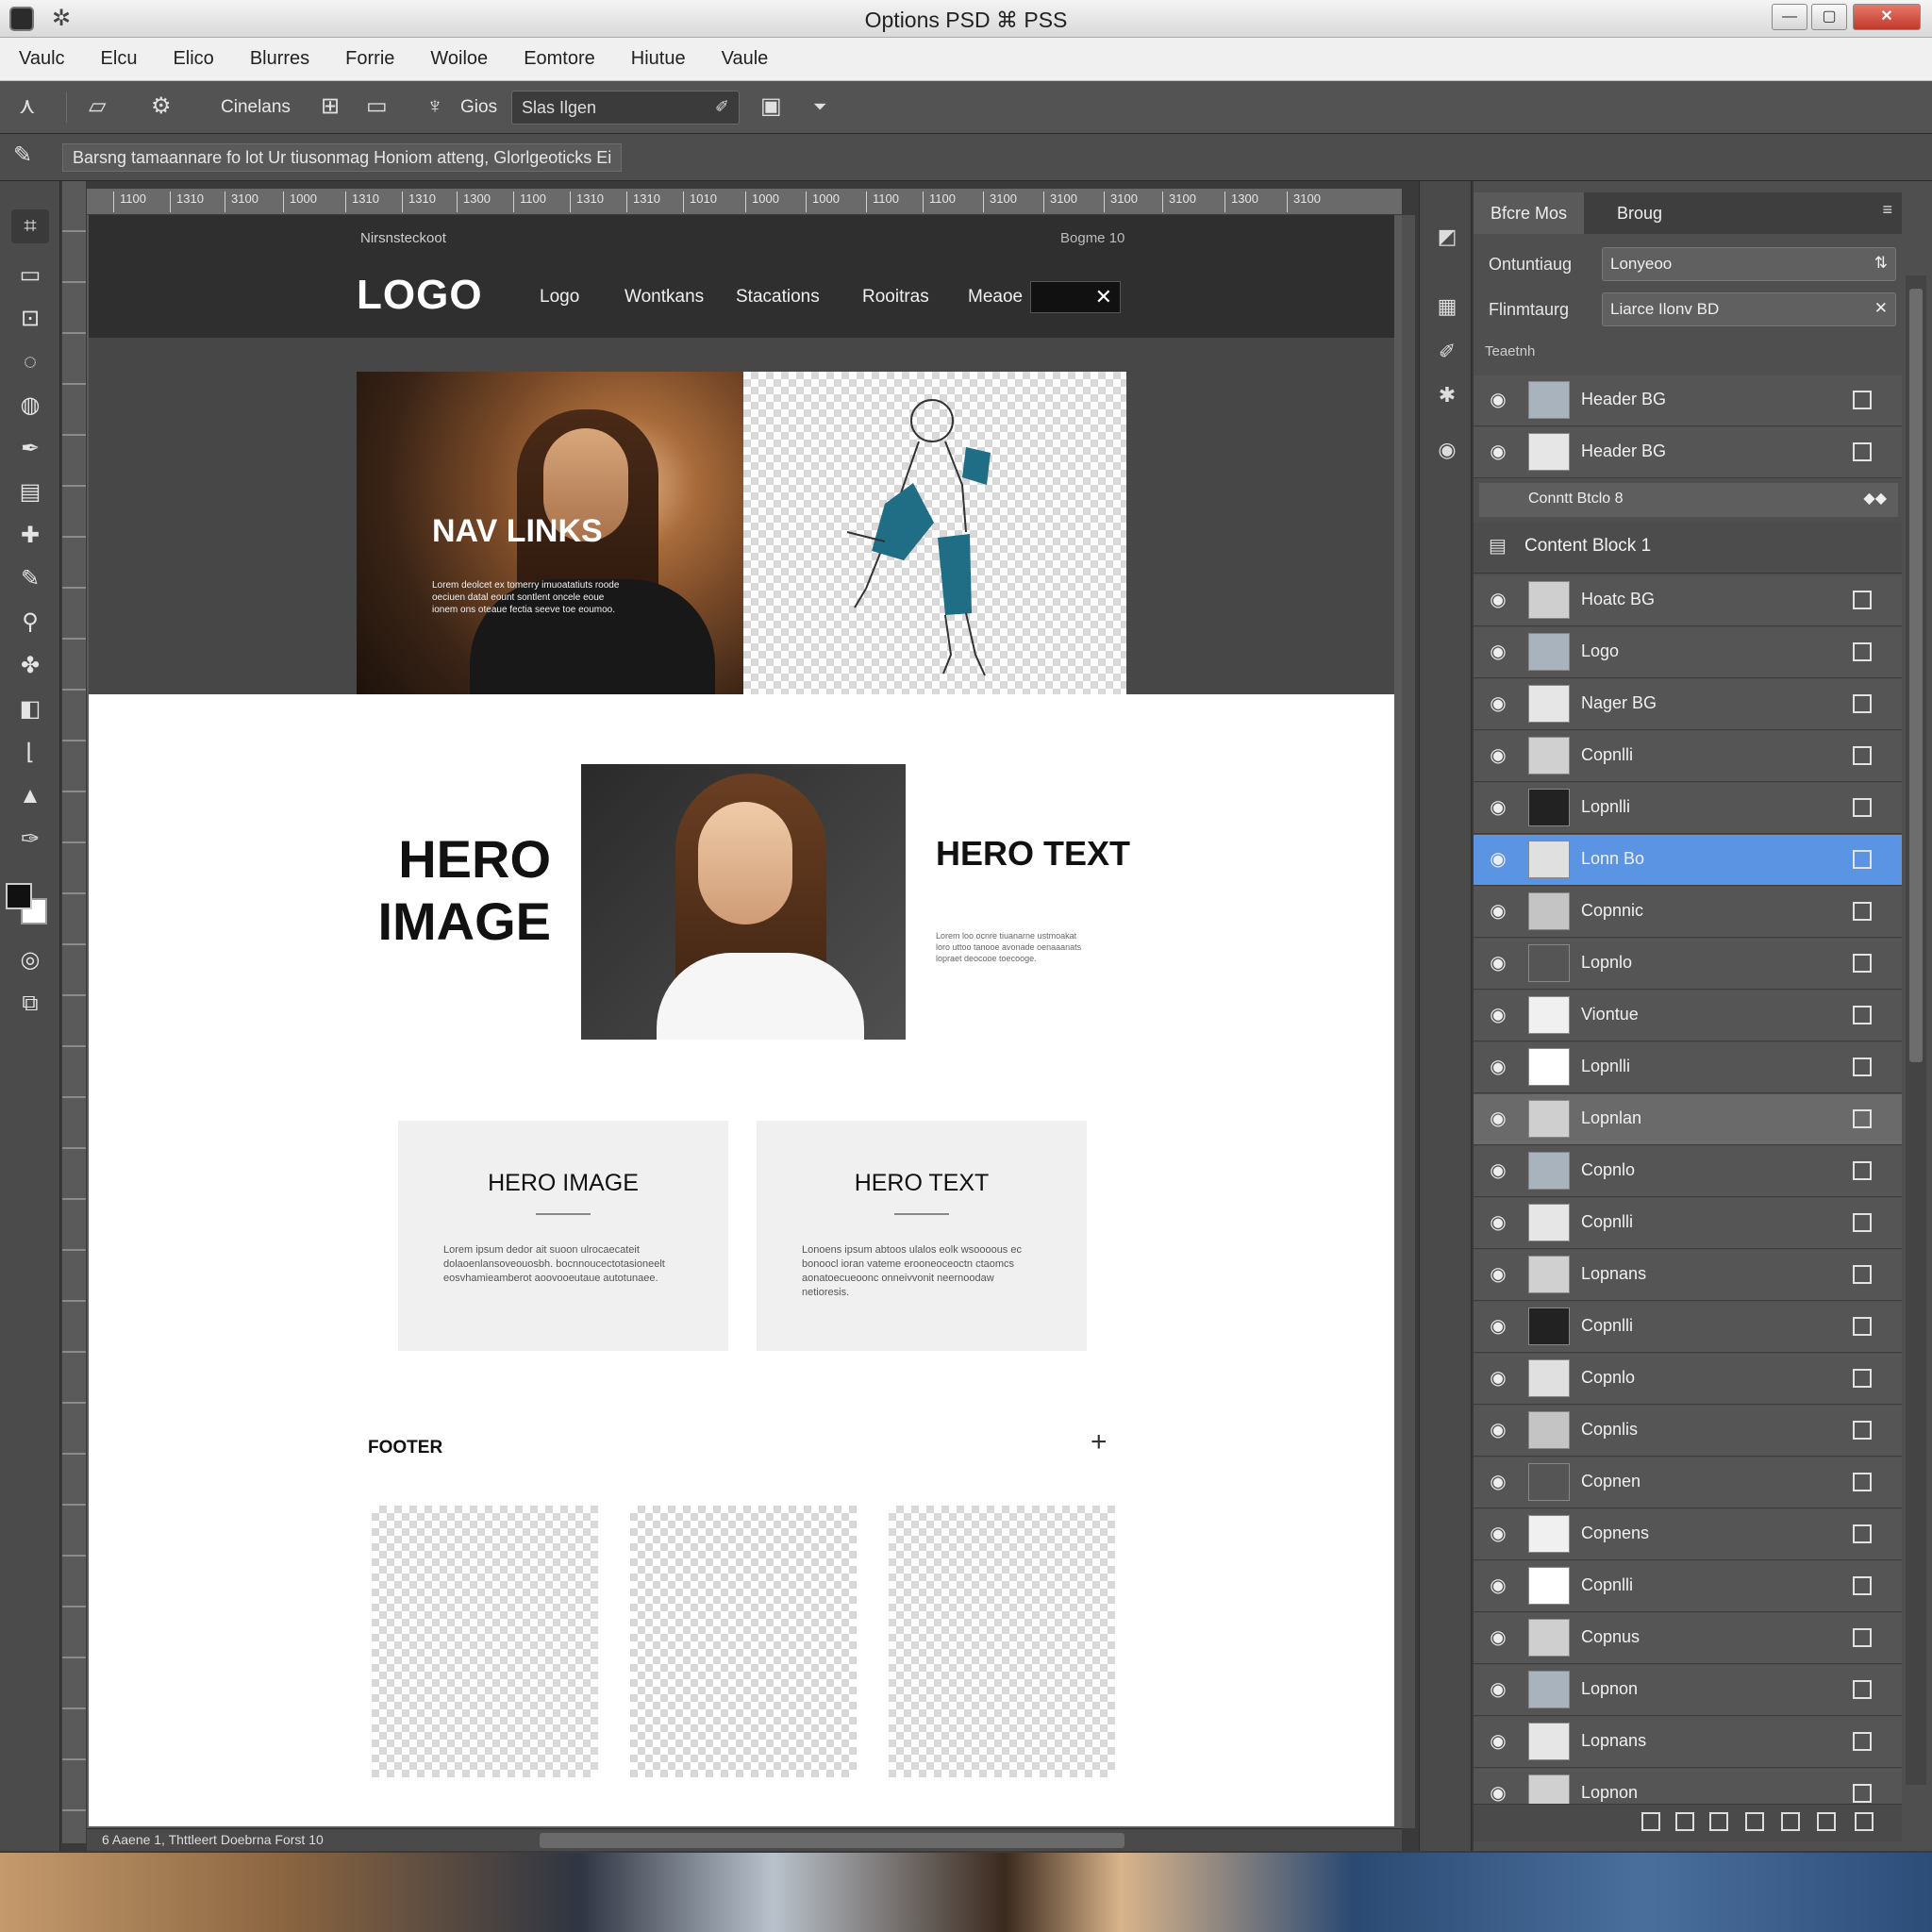  Describe the element at coordinates (1447, 395) in the screenshot. I see `gear-icon: ✱` at that location.